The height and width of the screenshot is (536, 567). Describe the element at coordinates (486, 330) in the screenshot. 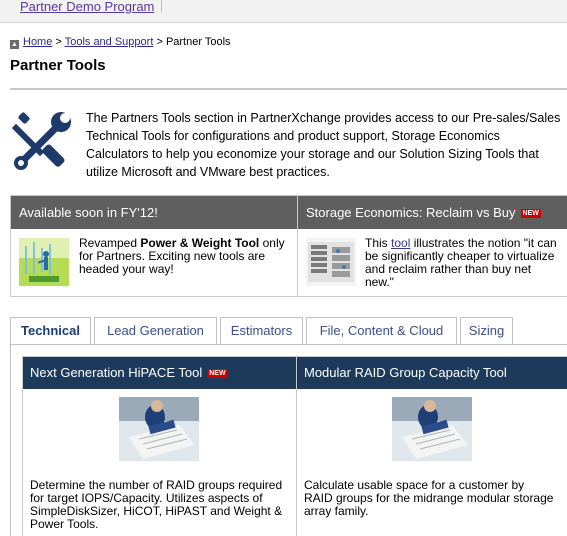

I see `tab-sizing: Sizing` at that location.